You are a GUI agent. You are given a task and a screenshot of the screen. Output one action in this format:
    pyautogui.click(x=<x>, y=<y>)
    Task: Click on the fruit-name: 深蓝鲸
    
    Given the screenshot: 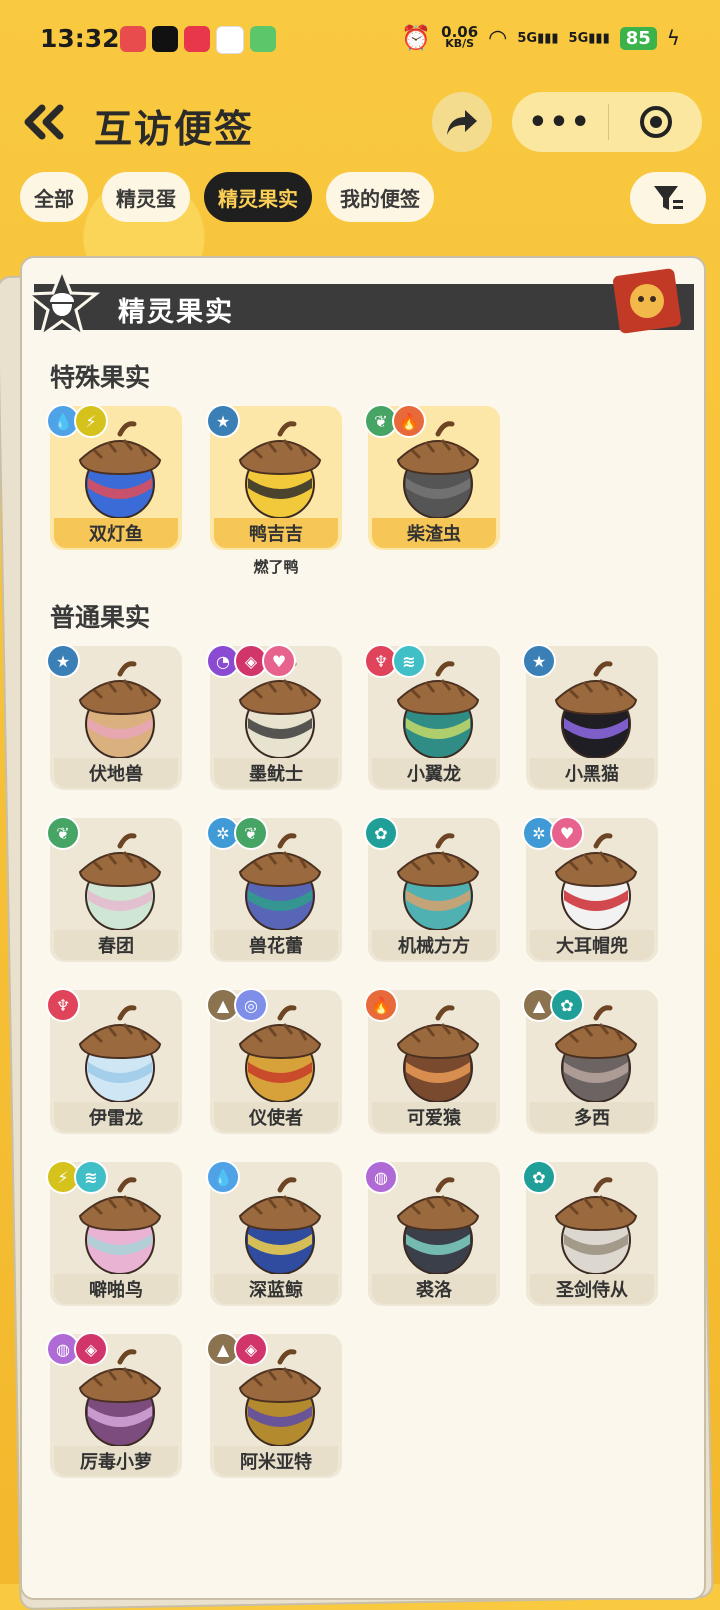 What is the action you would take?
    pyautogui.click(x=276, y=1289)
    